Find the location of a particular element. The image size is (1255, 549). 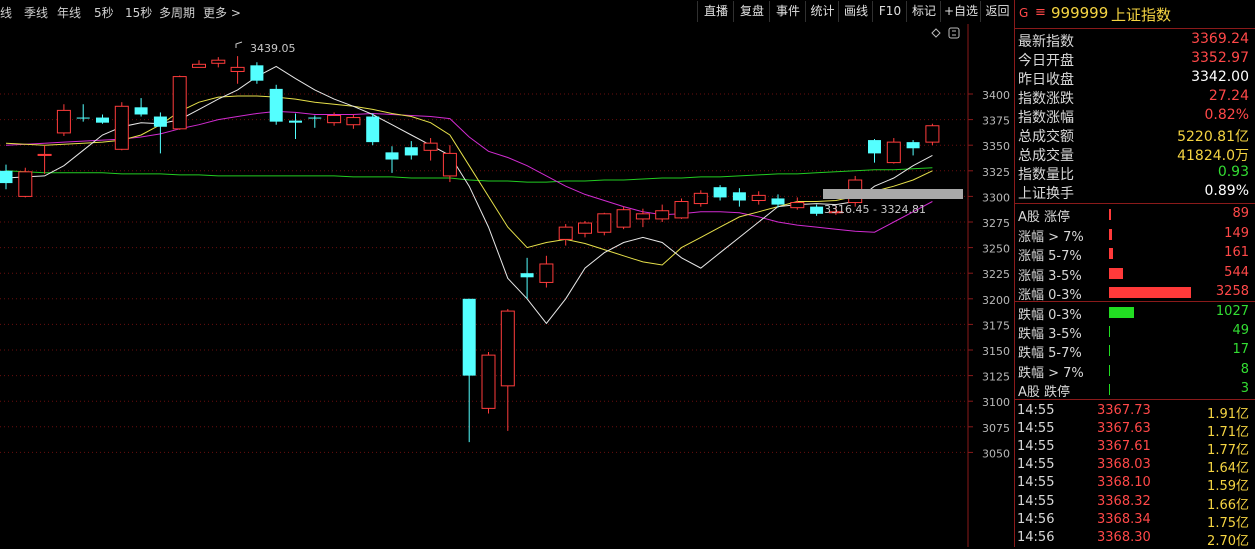

quote-value: 0.89% is located at coordinates (1226, 191).